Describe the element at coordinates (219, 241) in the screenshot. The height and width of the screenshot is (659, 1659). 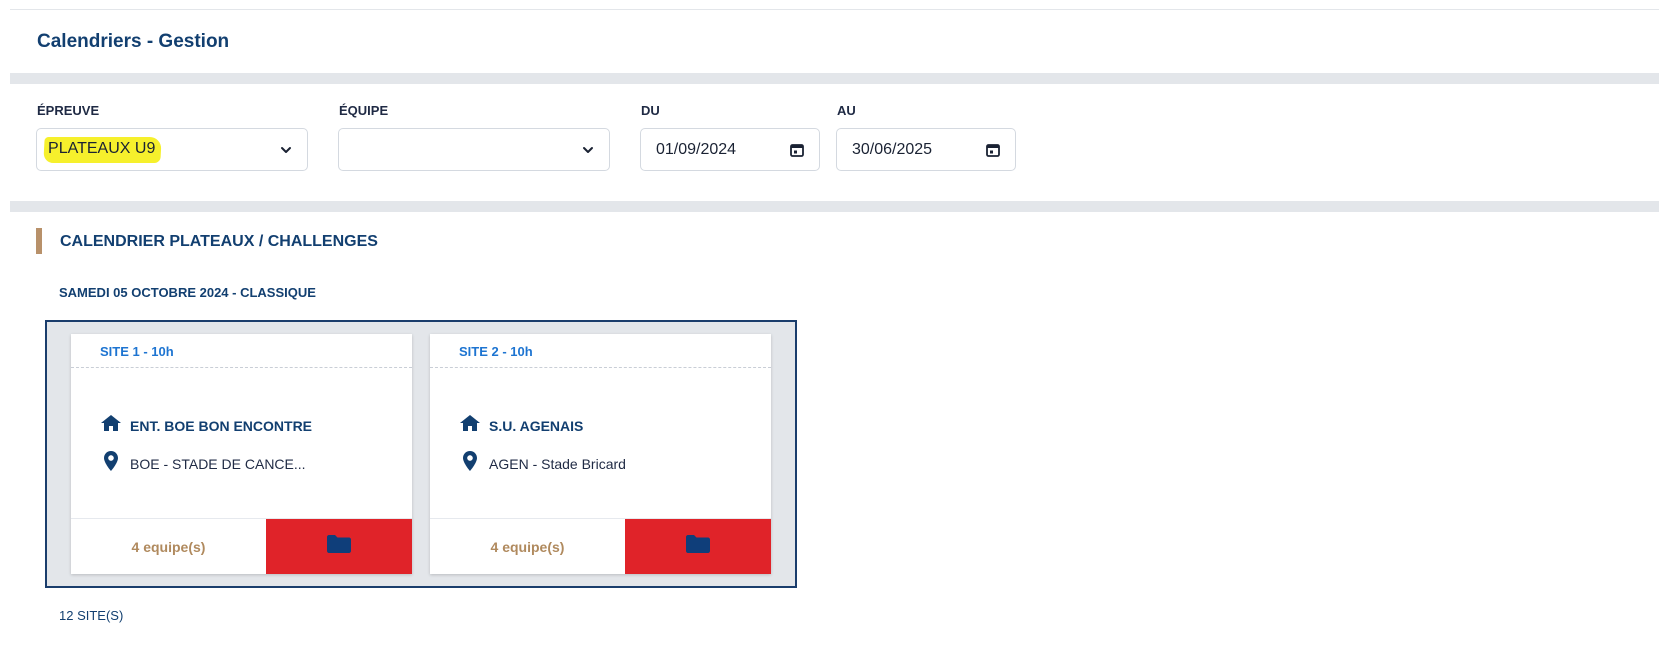
I see `section-title: CALENDRIER PLATEAUX / CHALLENGES` at that location.